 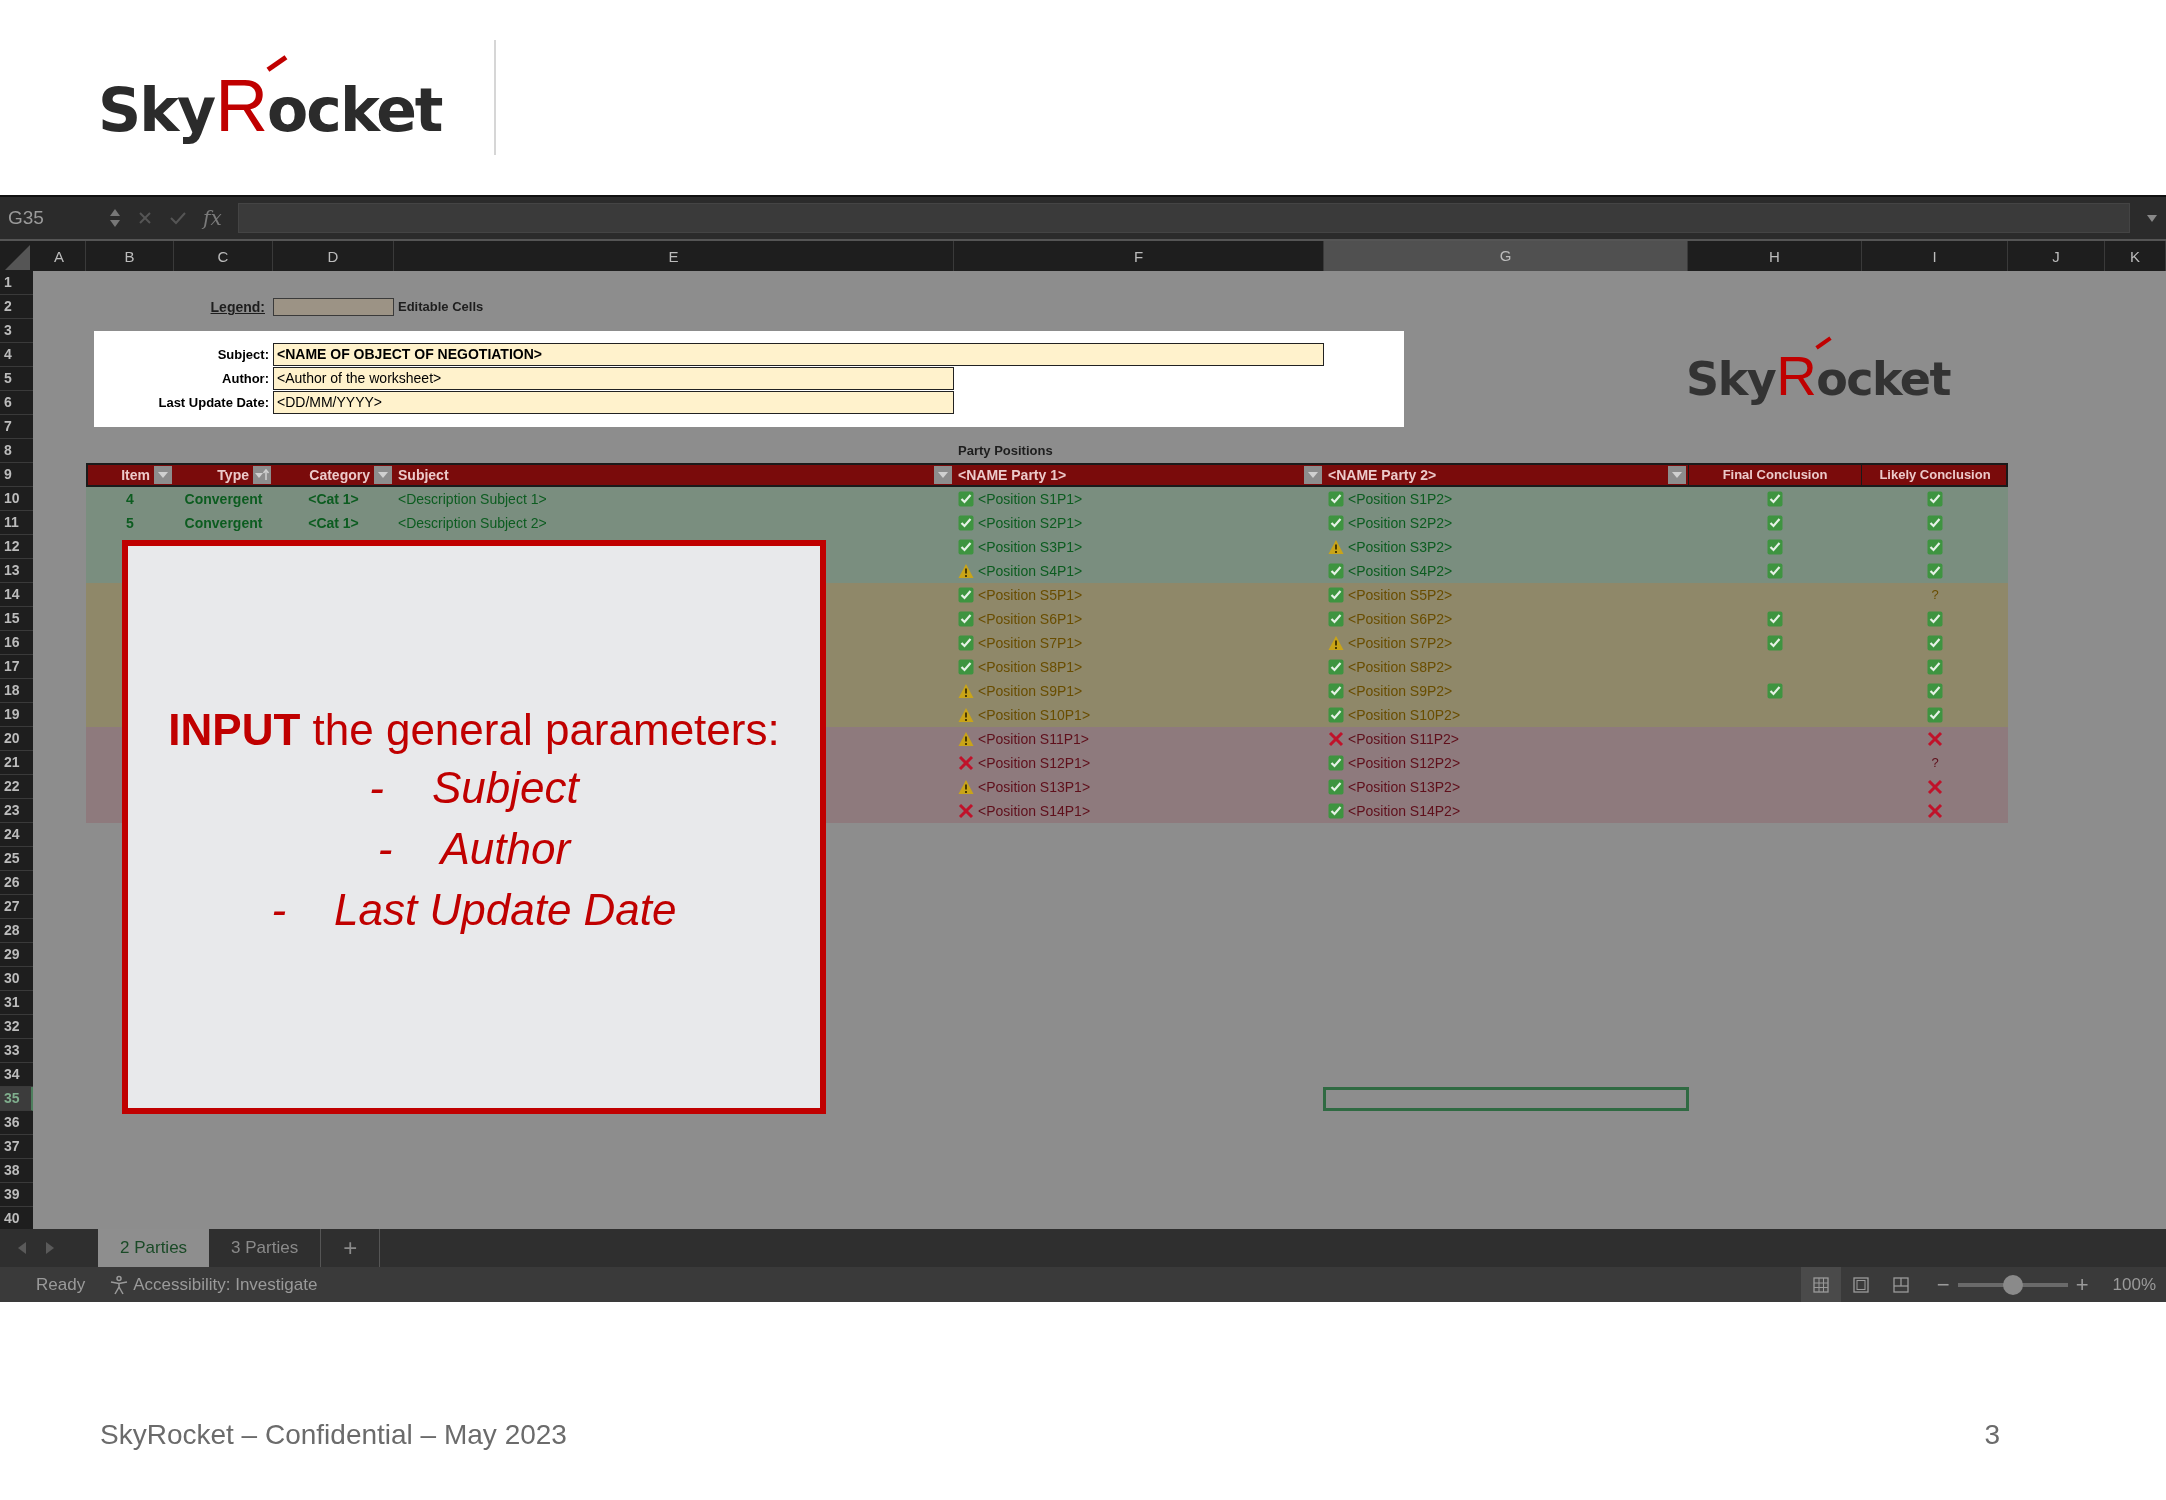 What do you see at coordinates (1900, 1284) in the screenshot?
I see `page-break-icon` at bounding box center [1900, 1284].